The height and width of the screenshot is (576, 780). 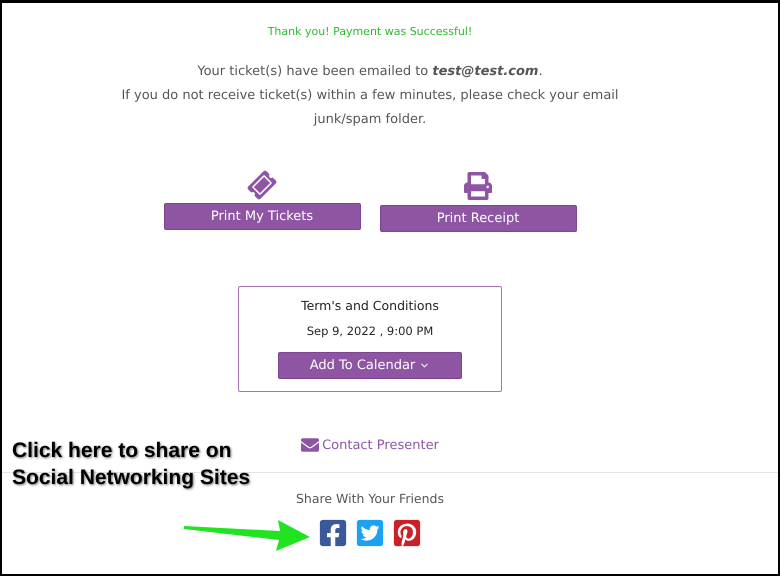 What do you see at coordinates (370, 365) in the screenshot?
I see `add-to-calendar-button: Add To Calendar` at bounding box center [370, 365].